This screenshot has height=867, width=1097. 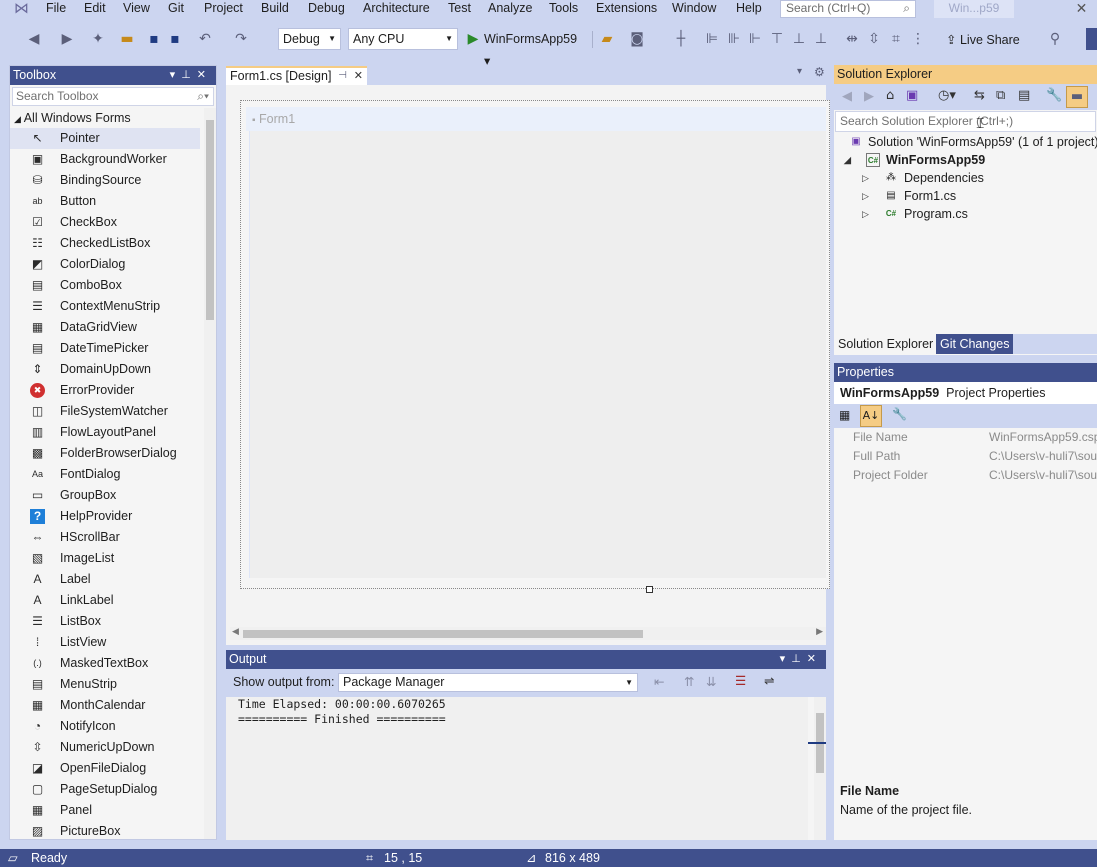 I want to click on show-all-files-icon: ▤, so click(x=1024, y=95).